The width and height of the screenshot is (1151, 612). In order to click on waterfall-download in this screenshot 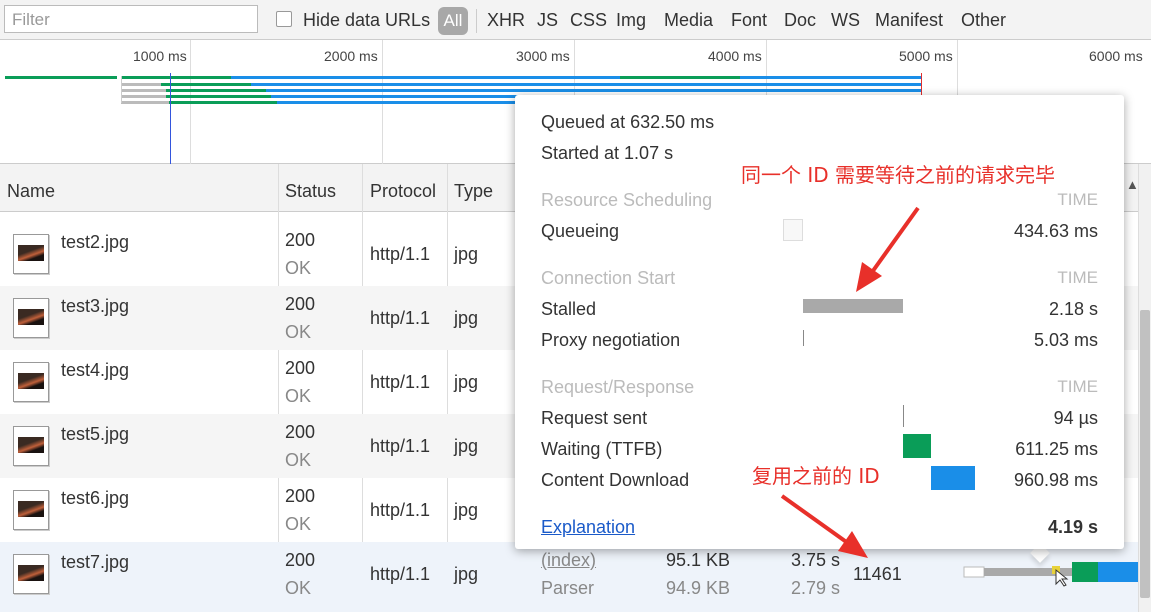, I will do `click(1118, 572)`.